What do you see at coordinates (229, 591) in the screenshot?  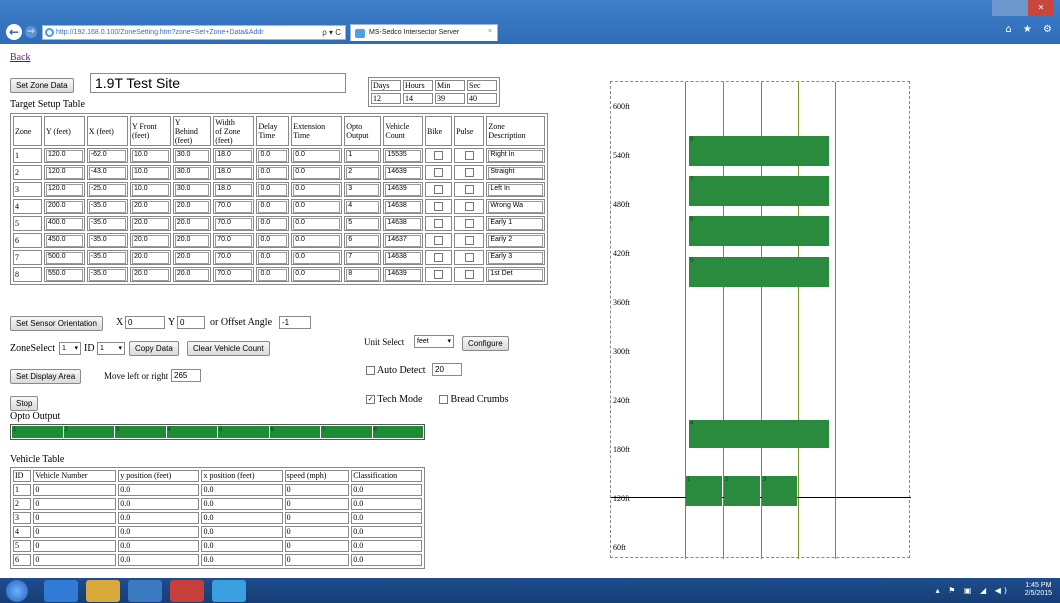 I see `app-s-taskbar-icon` at bounding box center [229, 591].